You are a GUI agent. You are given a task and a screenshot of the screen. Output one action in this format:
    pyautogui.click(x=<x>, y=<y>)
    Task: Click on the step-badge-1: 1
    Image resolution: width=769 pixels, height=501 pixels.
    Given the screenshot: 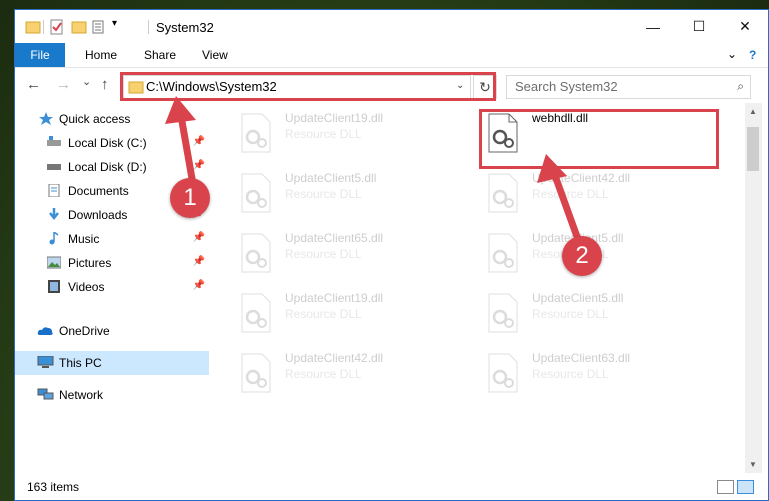 What is the action you would take?
    pyautogui.click(x=190, y=198)
    